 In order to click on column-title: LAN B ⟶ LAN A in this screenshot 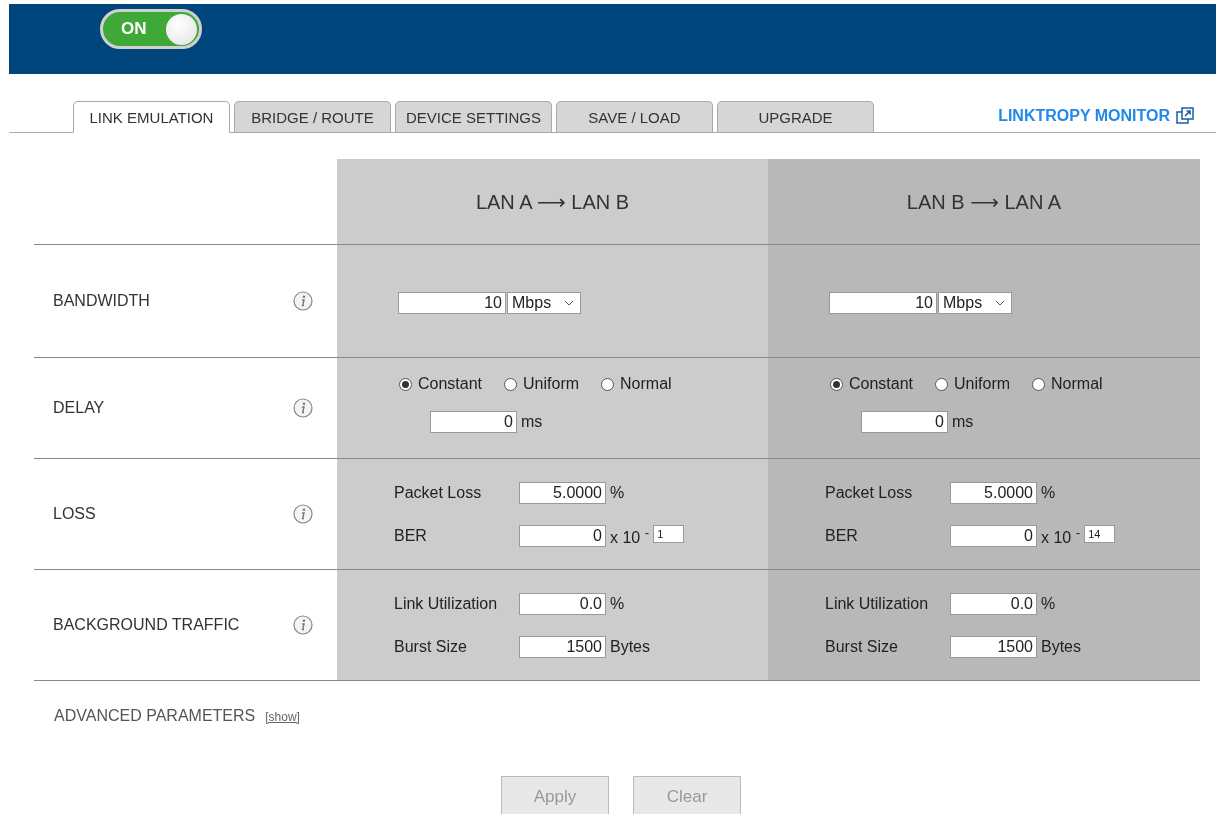, I will do `click(984, 201)`.